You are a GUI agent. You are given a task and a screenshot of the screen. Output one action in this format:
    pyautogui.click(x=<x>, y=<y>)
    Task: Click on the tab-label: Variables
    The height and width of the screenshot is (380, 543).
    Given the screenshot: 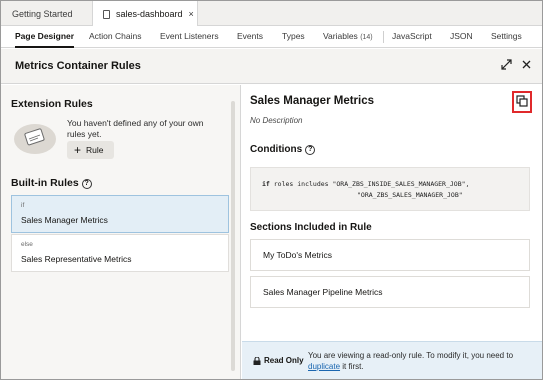 What is the action you would take?
    pyautogui.click(x=340, y=36)
    